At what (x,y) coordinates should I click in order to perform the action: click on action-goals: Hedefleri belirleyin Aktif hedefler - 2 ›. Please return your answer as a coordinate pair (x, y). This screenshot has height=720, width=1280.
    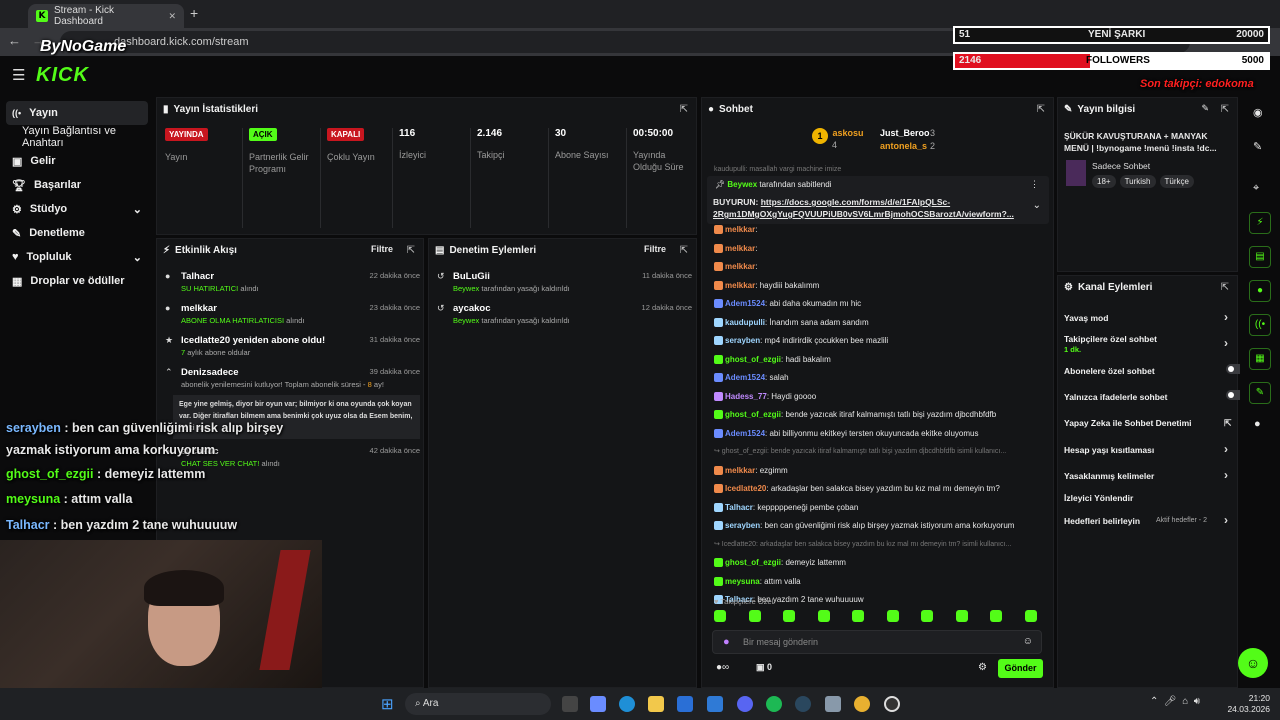
    Looking at the image, I should click on (1149, 520).